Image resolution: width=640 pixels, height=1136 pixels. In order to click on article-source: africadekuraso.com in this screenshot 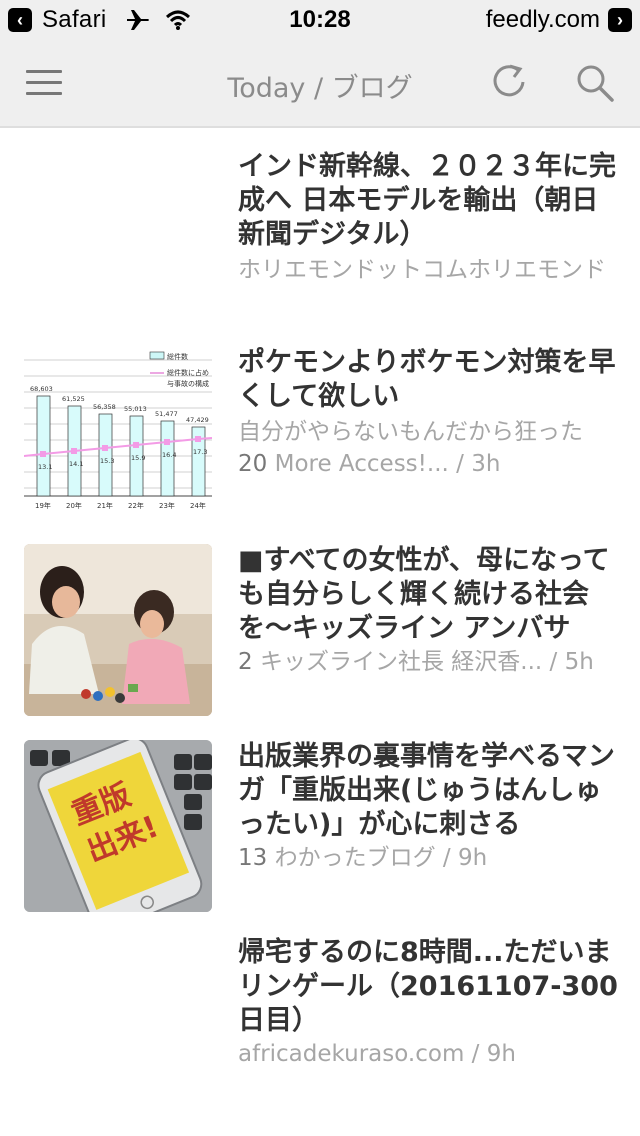, I will do `click(351, 1054)`.